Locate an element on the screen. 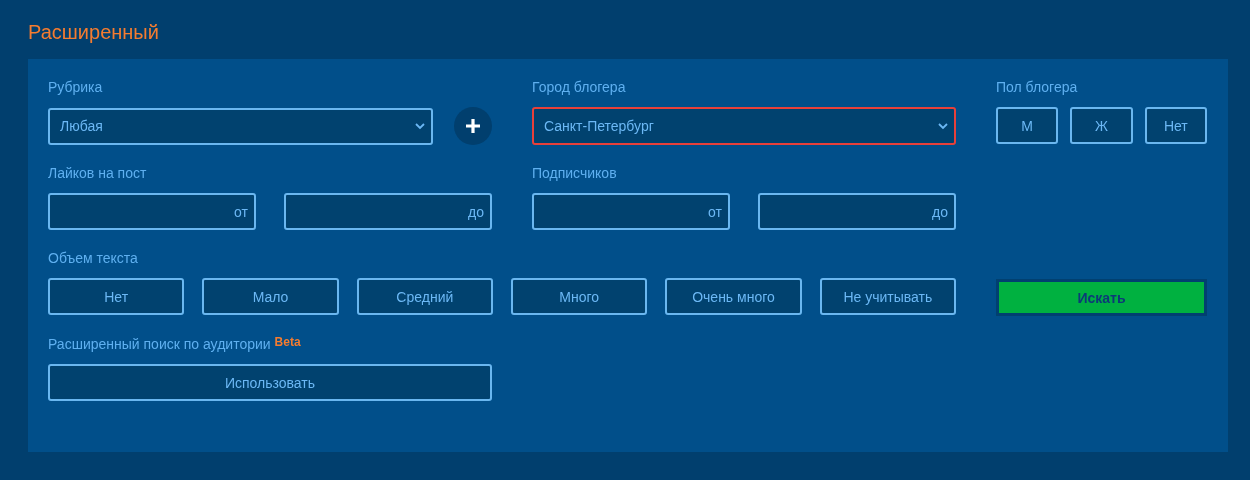 This screenshot has width=1250, height=480. field-label: Пол блогера is located at coordinates (1037, 87).